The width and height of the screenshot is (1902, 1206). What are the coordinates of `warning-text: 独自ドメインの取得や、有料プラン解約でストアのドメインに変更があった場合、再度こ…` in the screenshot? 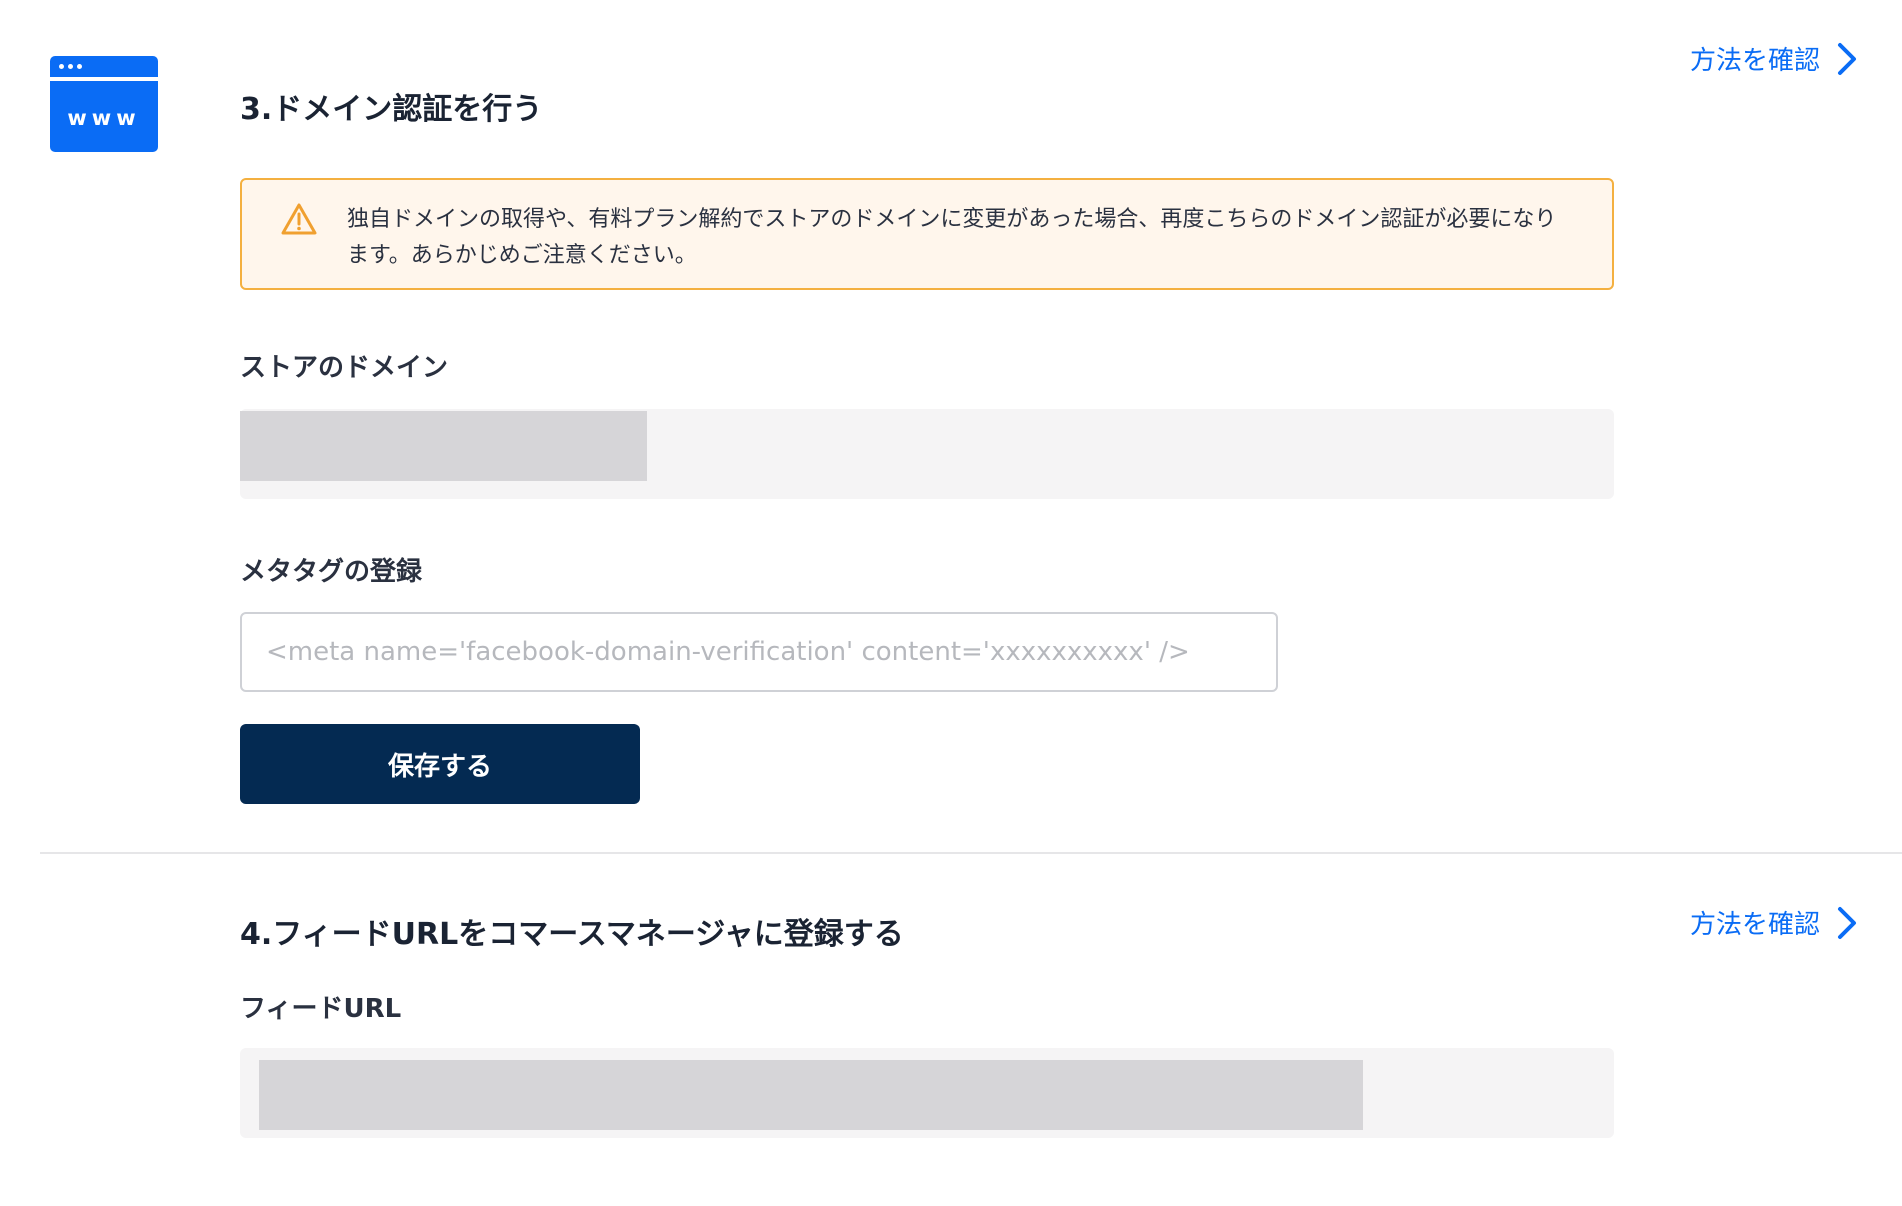 It's located at (952, 237).